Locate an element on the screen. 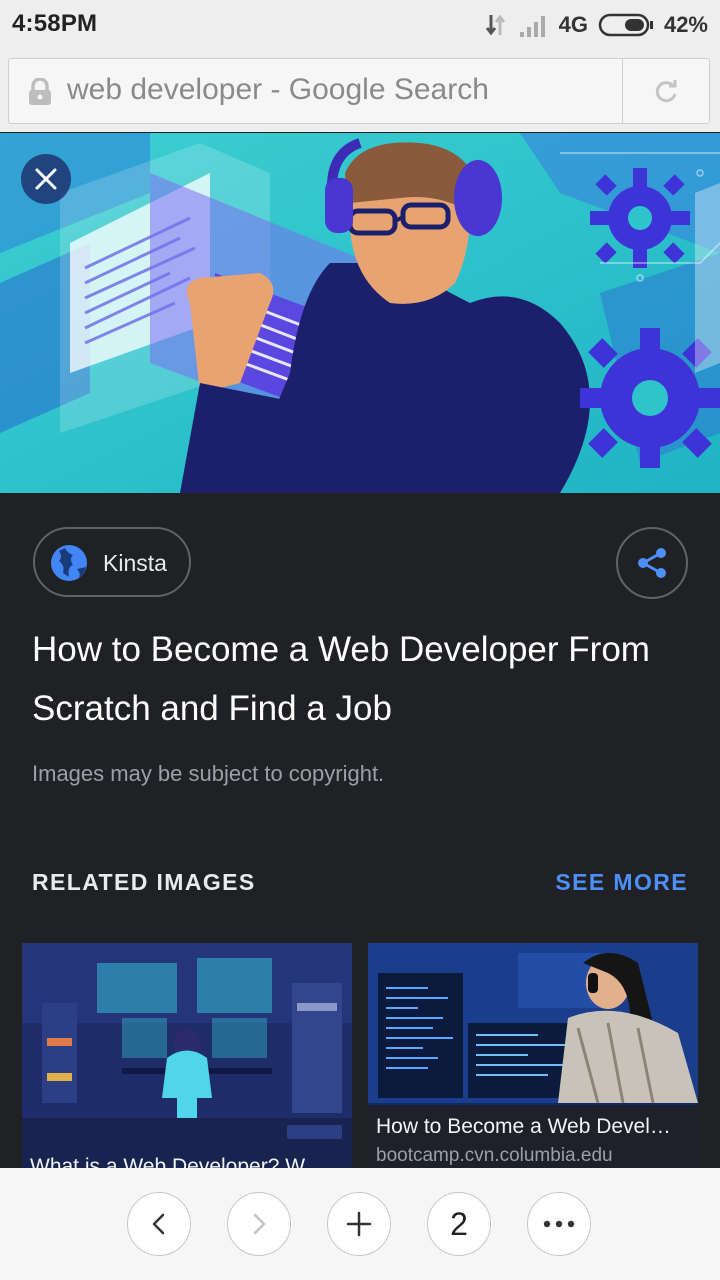 Image resolution: width=720 pixels, height=1280 pixels. new-tab-icon is located at coordinates (359, 1224).